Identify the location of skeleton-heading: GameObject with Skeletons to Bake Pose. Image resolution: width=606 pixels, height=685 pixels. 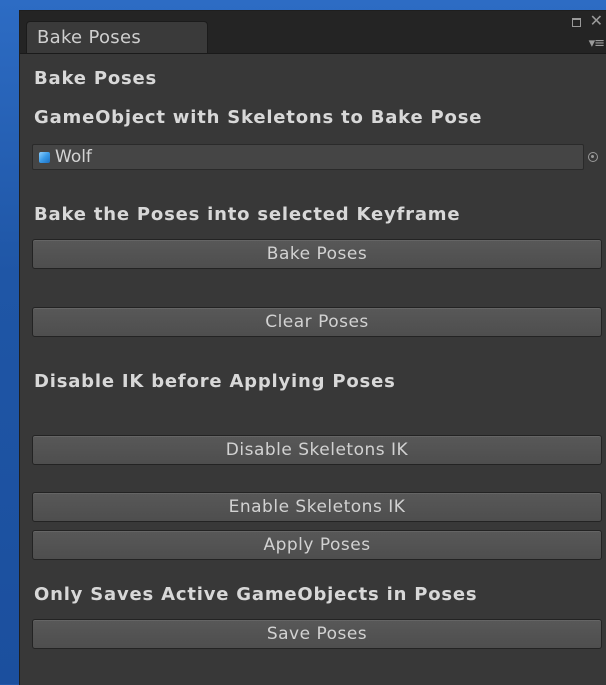
(258, 117).